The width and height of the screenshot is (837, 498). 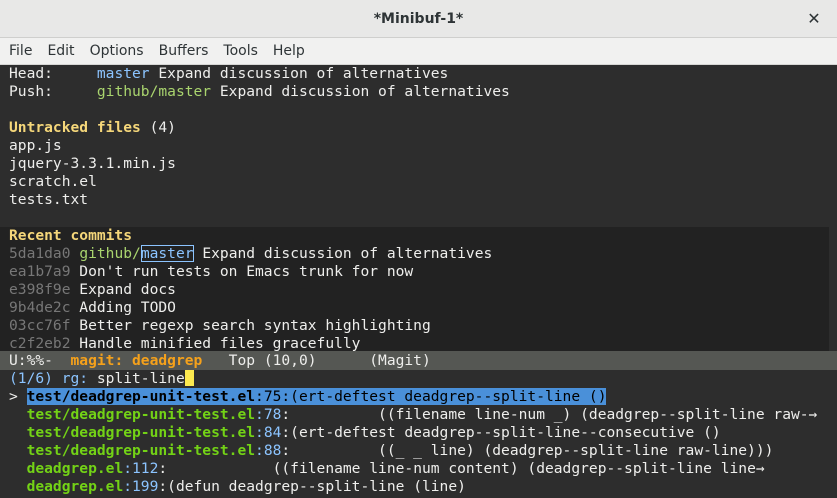 I want to click on commit-row: 9b4de2c Adding TODO, so click(x=414, y=308).